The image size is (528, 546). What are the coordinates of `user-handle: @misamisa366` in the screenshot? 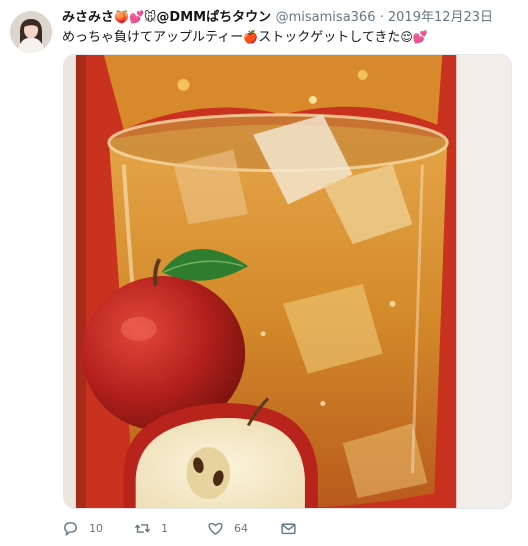 It's located at (326, 17).